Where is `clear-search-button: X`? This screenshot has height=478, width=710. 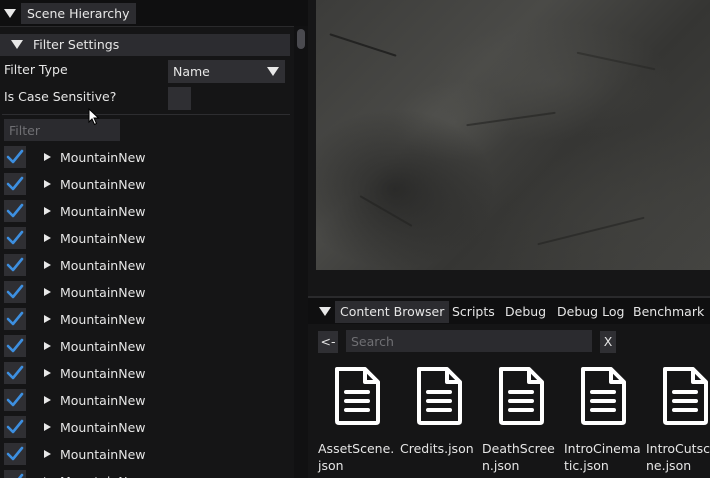
clear-search-button: X is located at coordinates (608, 342).